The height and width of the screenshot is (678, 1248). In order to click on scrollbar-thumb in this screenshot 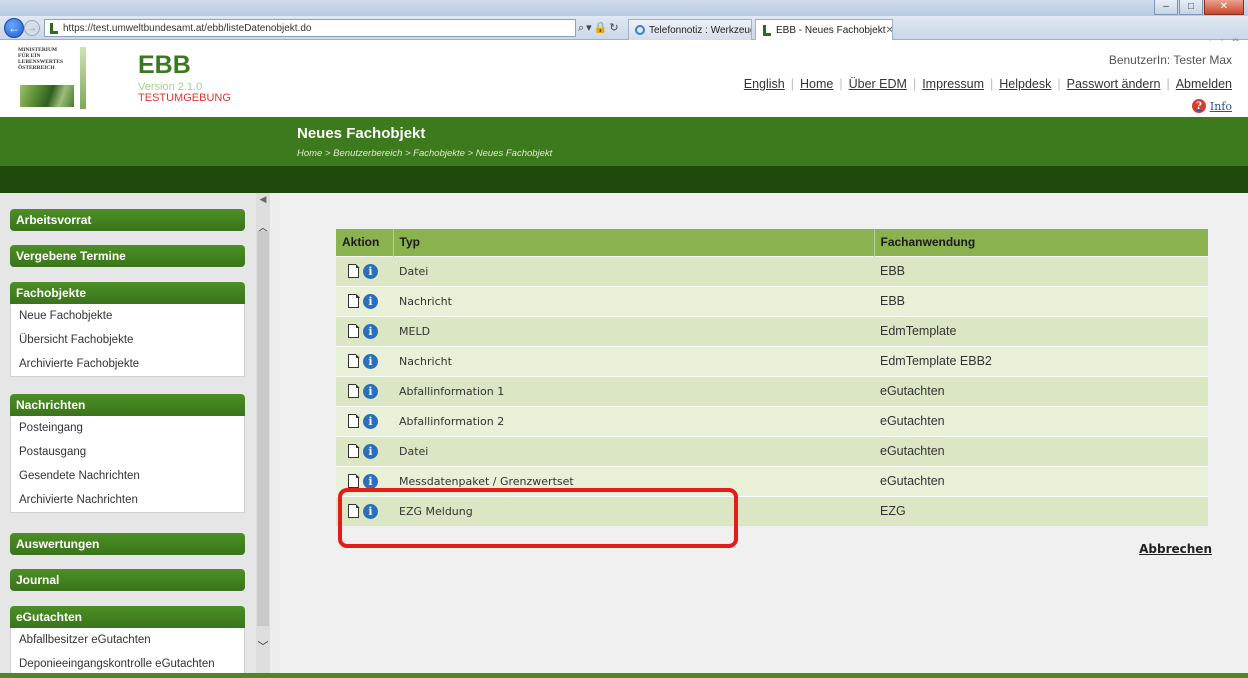, I will do `click(263, 428)`.